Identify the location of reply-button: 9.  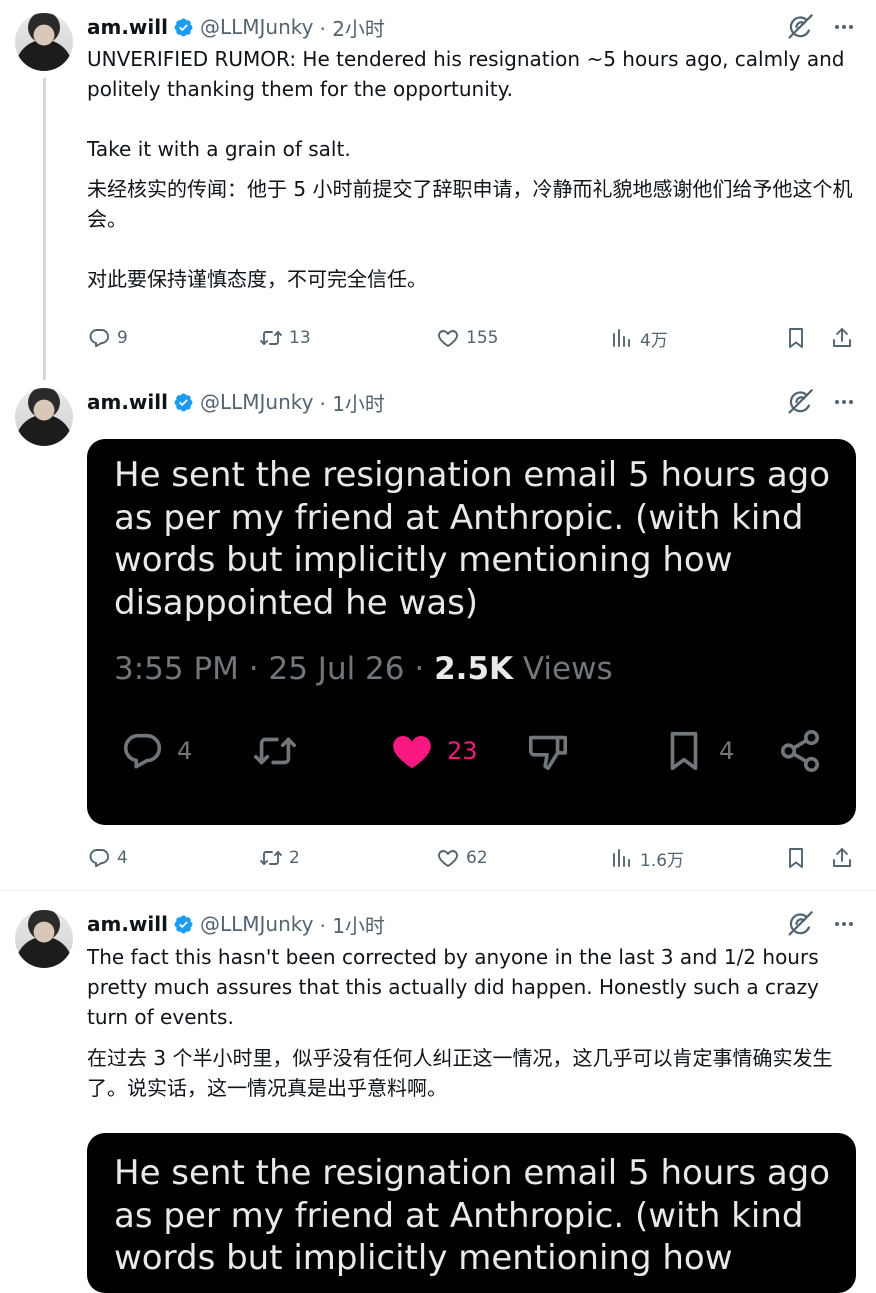
(107, 338).